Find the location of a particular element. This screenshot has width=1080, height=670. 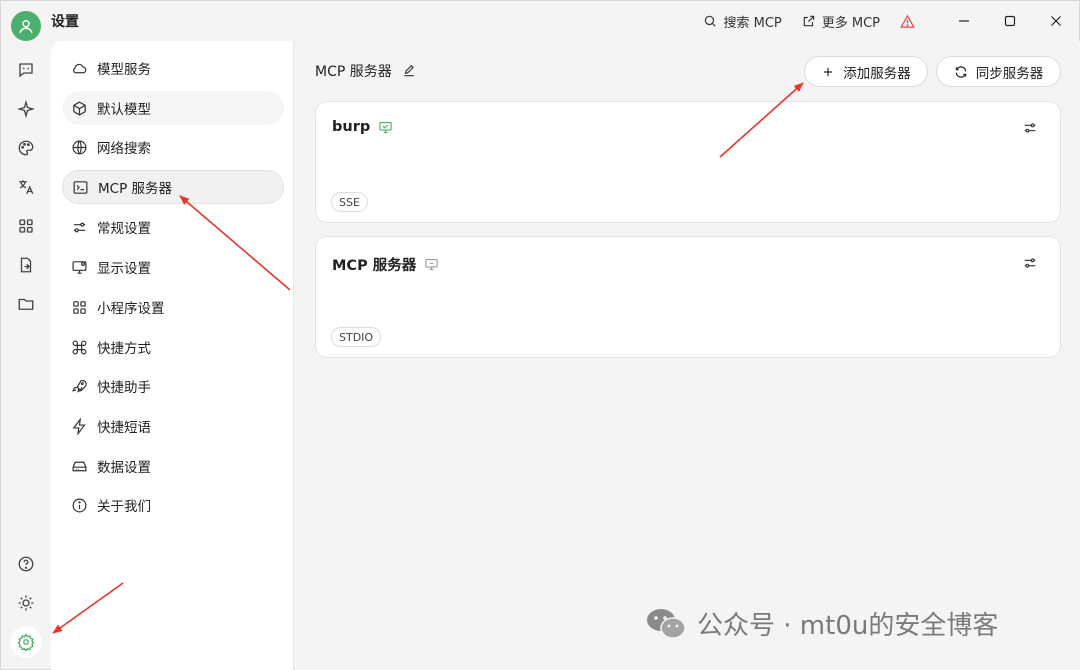

monitor-icon is located at coordinates (79, 267).